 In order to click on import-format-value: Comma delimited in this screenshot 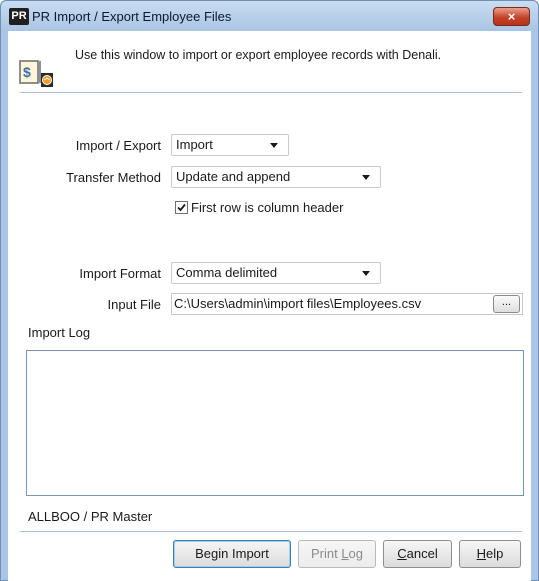, I will do `click(227, 272)`.